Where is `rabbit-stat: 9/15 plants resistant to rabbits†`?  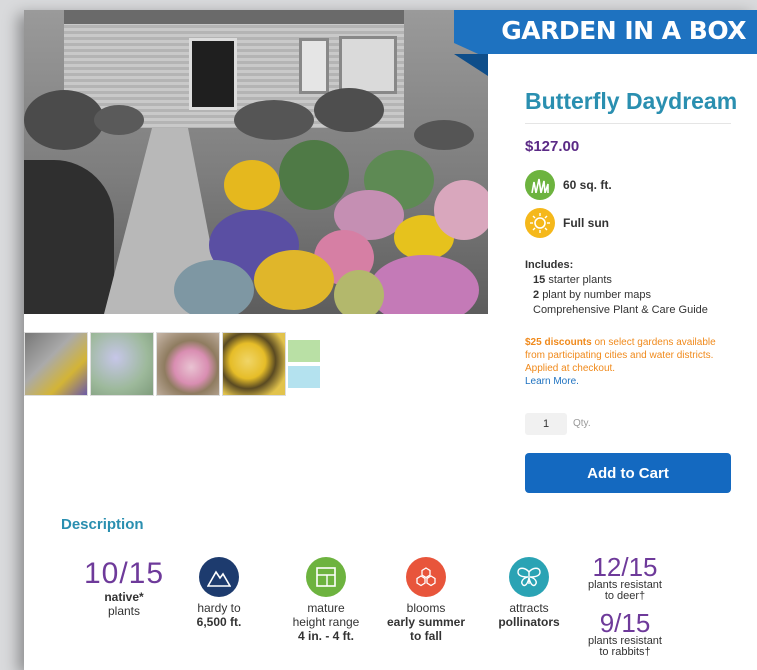 rabbit-stat: 9/15 plants resistant to rabbits† is located at coordinates (625, 634).